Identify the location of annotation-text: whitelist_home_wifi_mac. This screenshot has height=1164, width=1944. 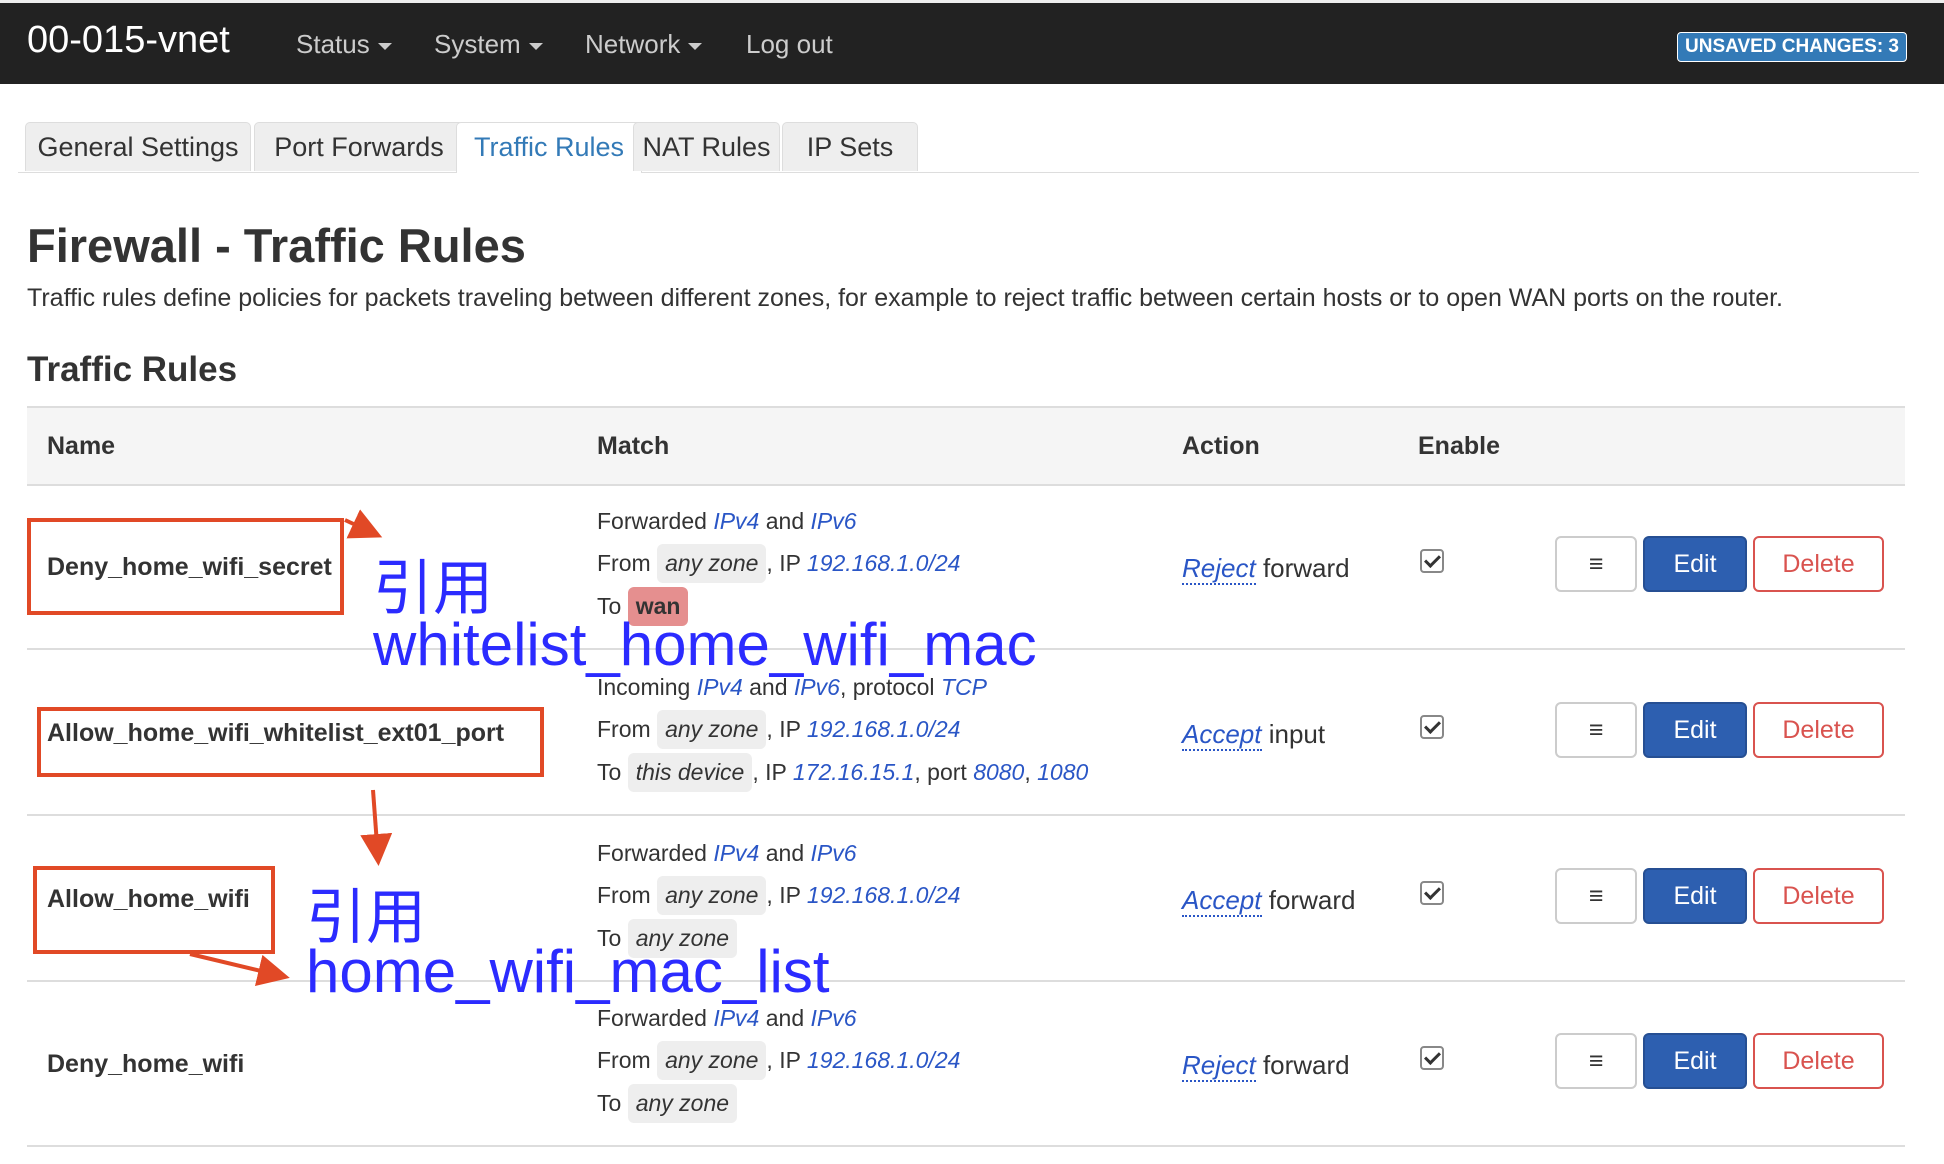
(705, 644).